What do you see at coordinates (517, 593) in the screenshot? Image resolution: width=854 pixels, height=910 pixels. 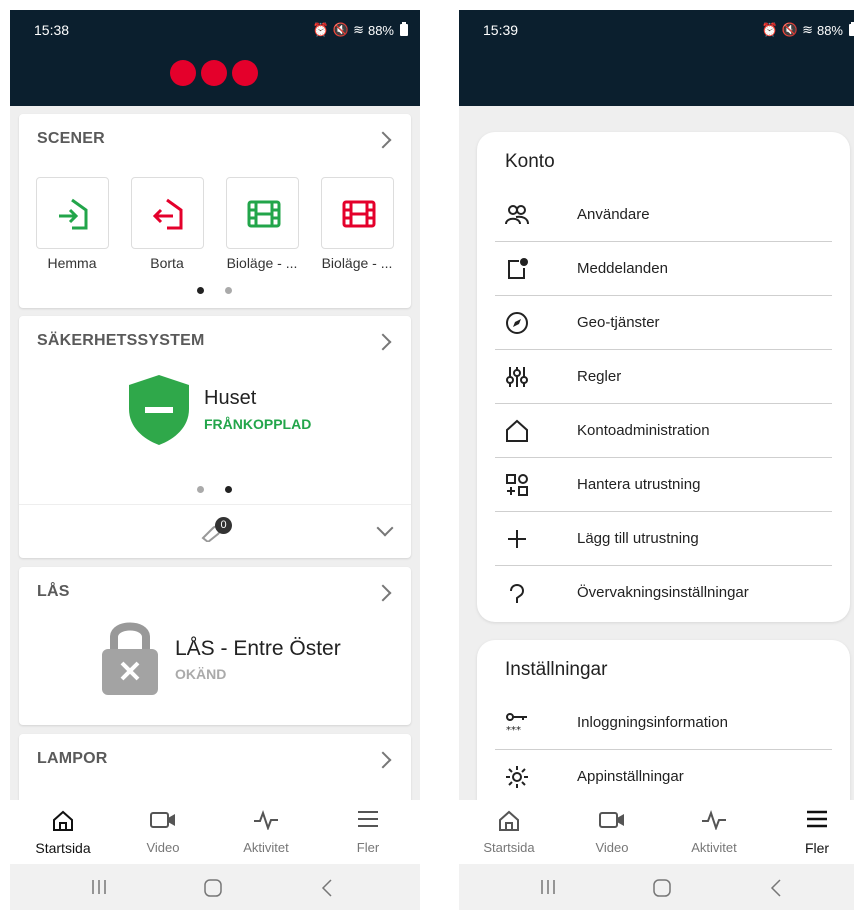 I see `headset-icon` at bounding box center [517, 593].